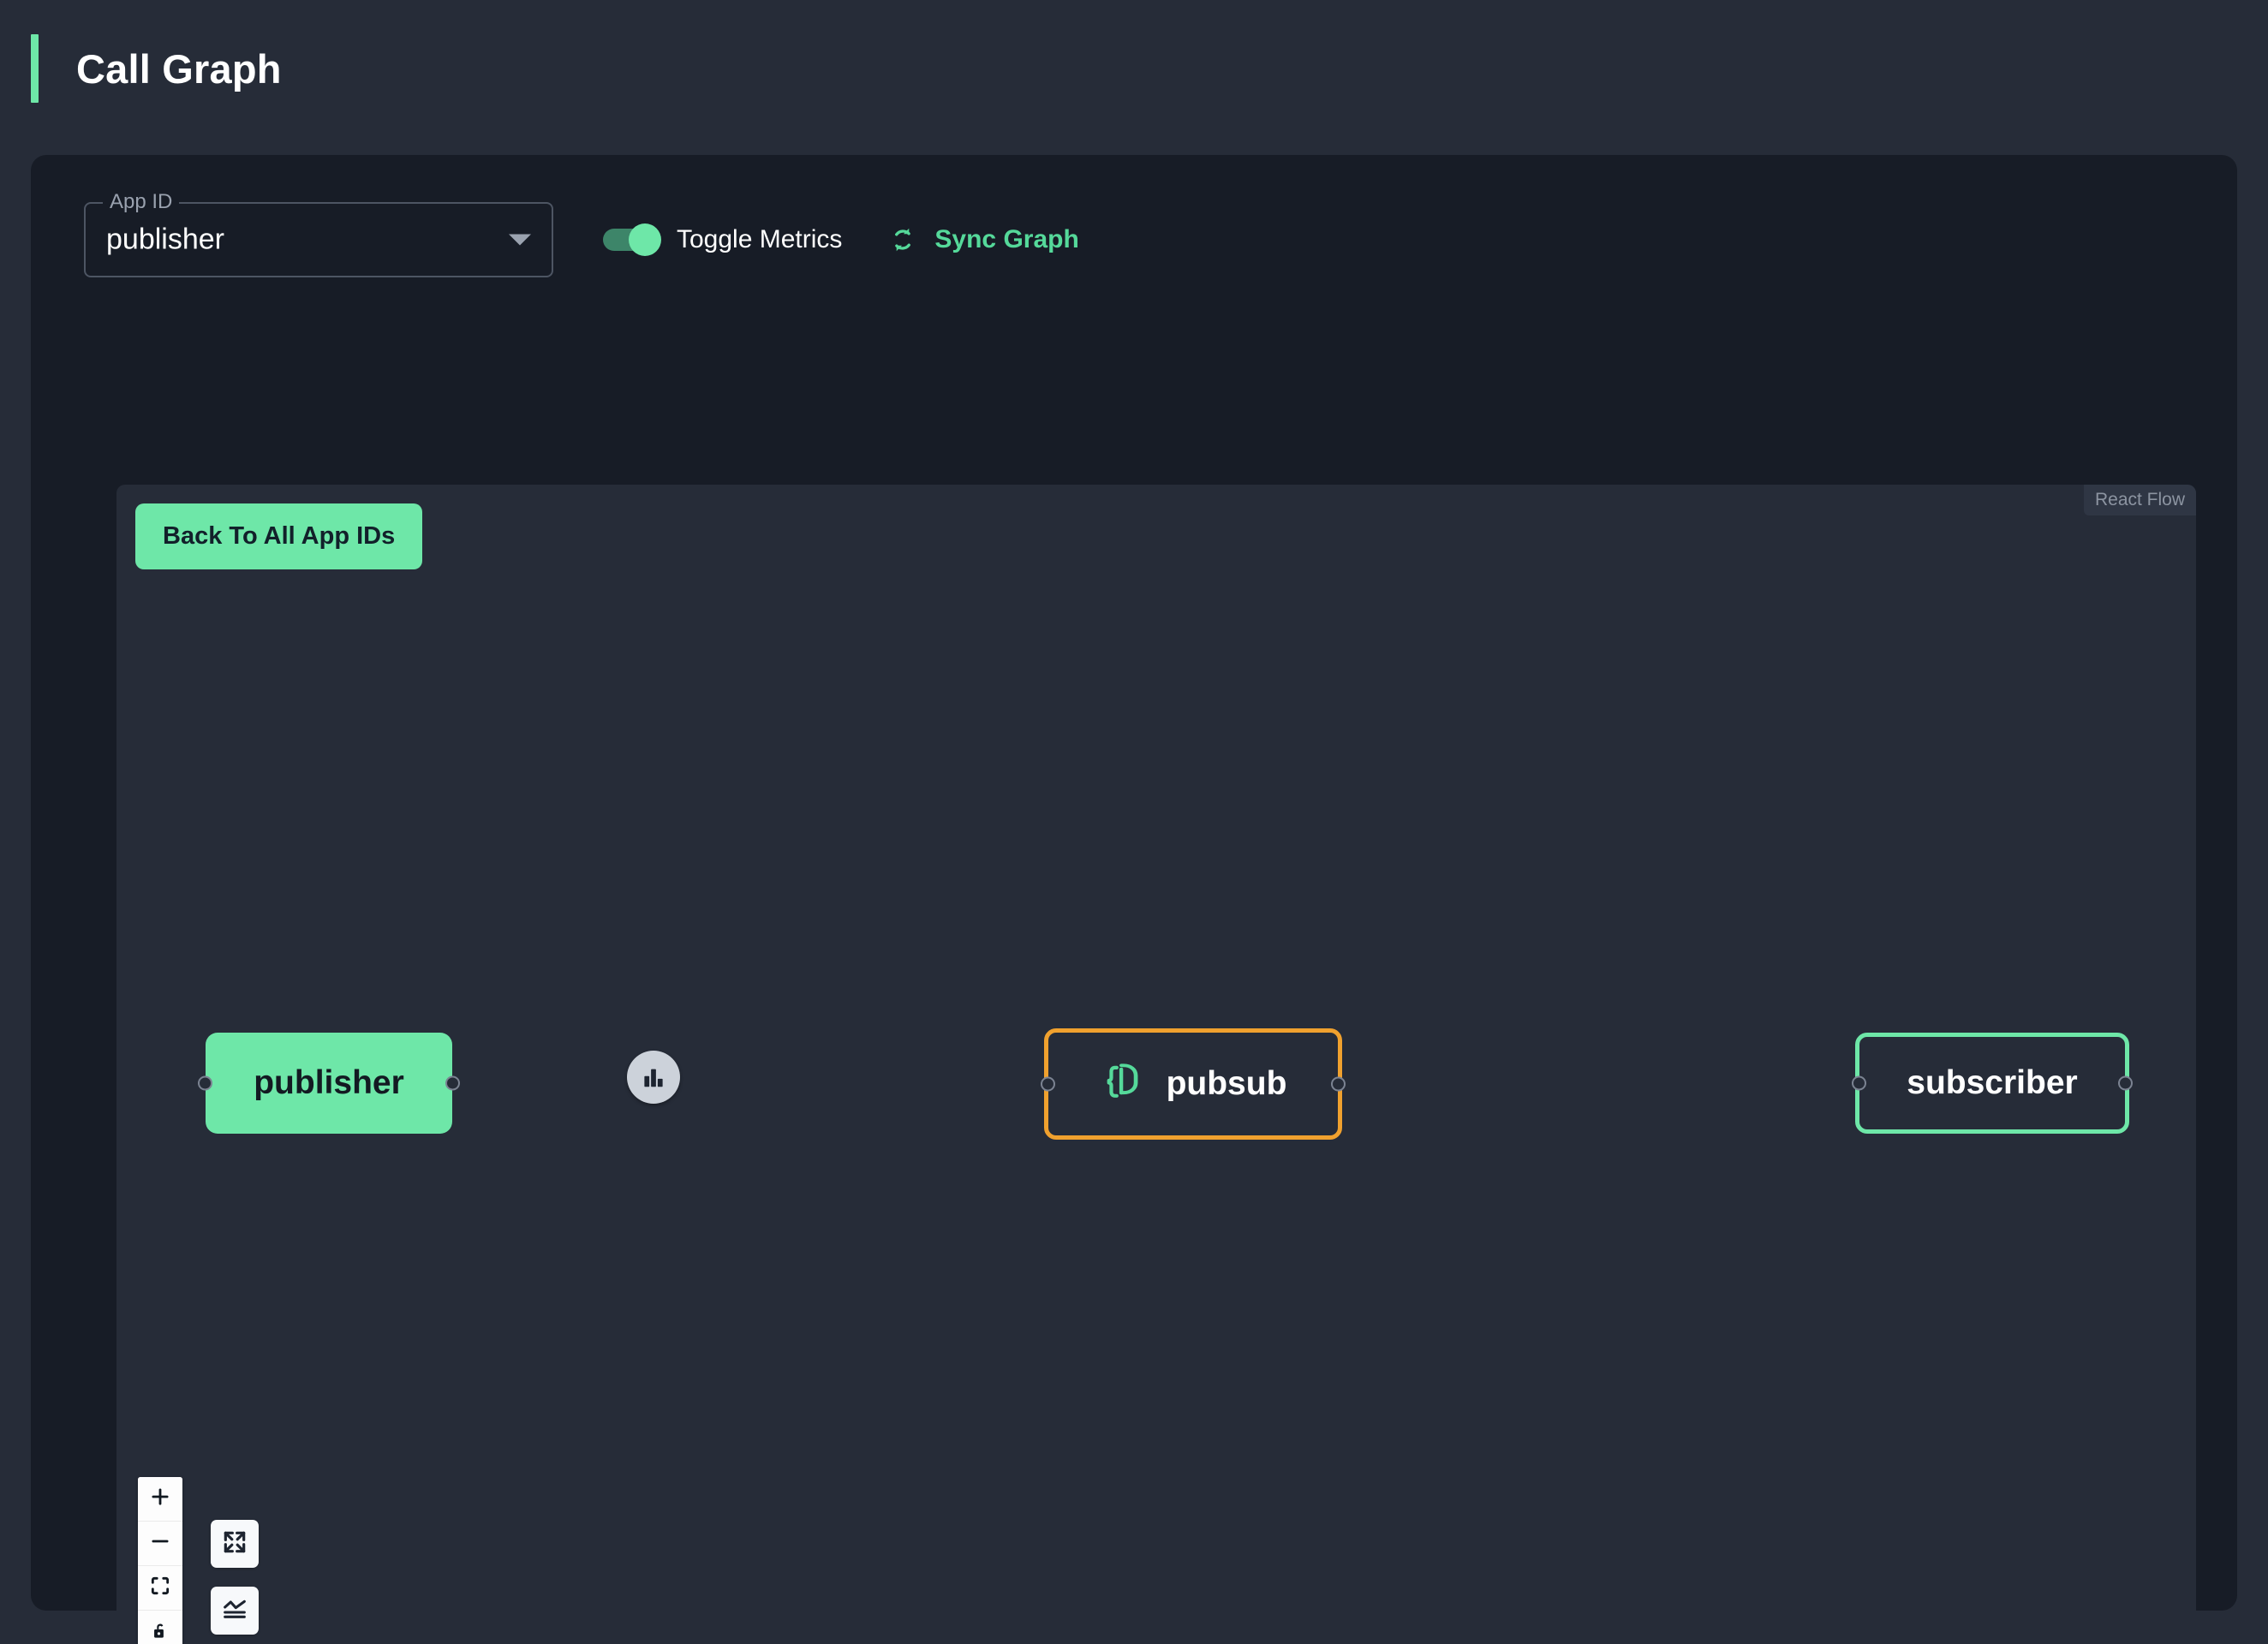  Describe the element at coordinates (645, 239) in the screenshot. I see `switch-knob` at that location.